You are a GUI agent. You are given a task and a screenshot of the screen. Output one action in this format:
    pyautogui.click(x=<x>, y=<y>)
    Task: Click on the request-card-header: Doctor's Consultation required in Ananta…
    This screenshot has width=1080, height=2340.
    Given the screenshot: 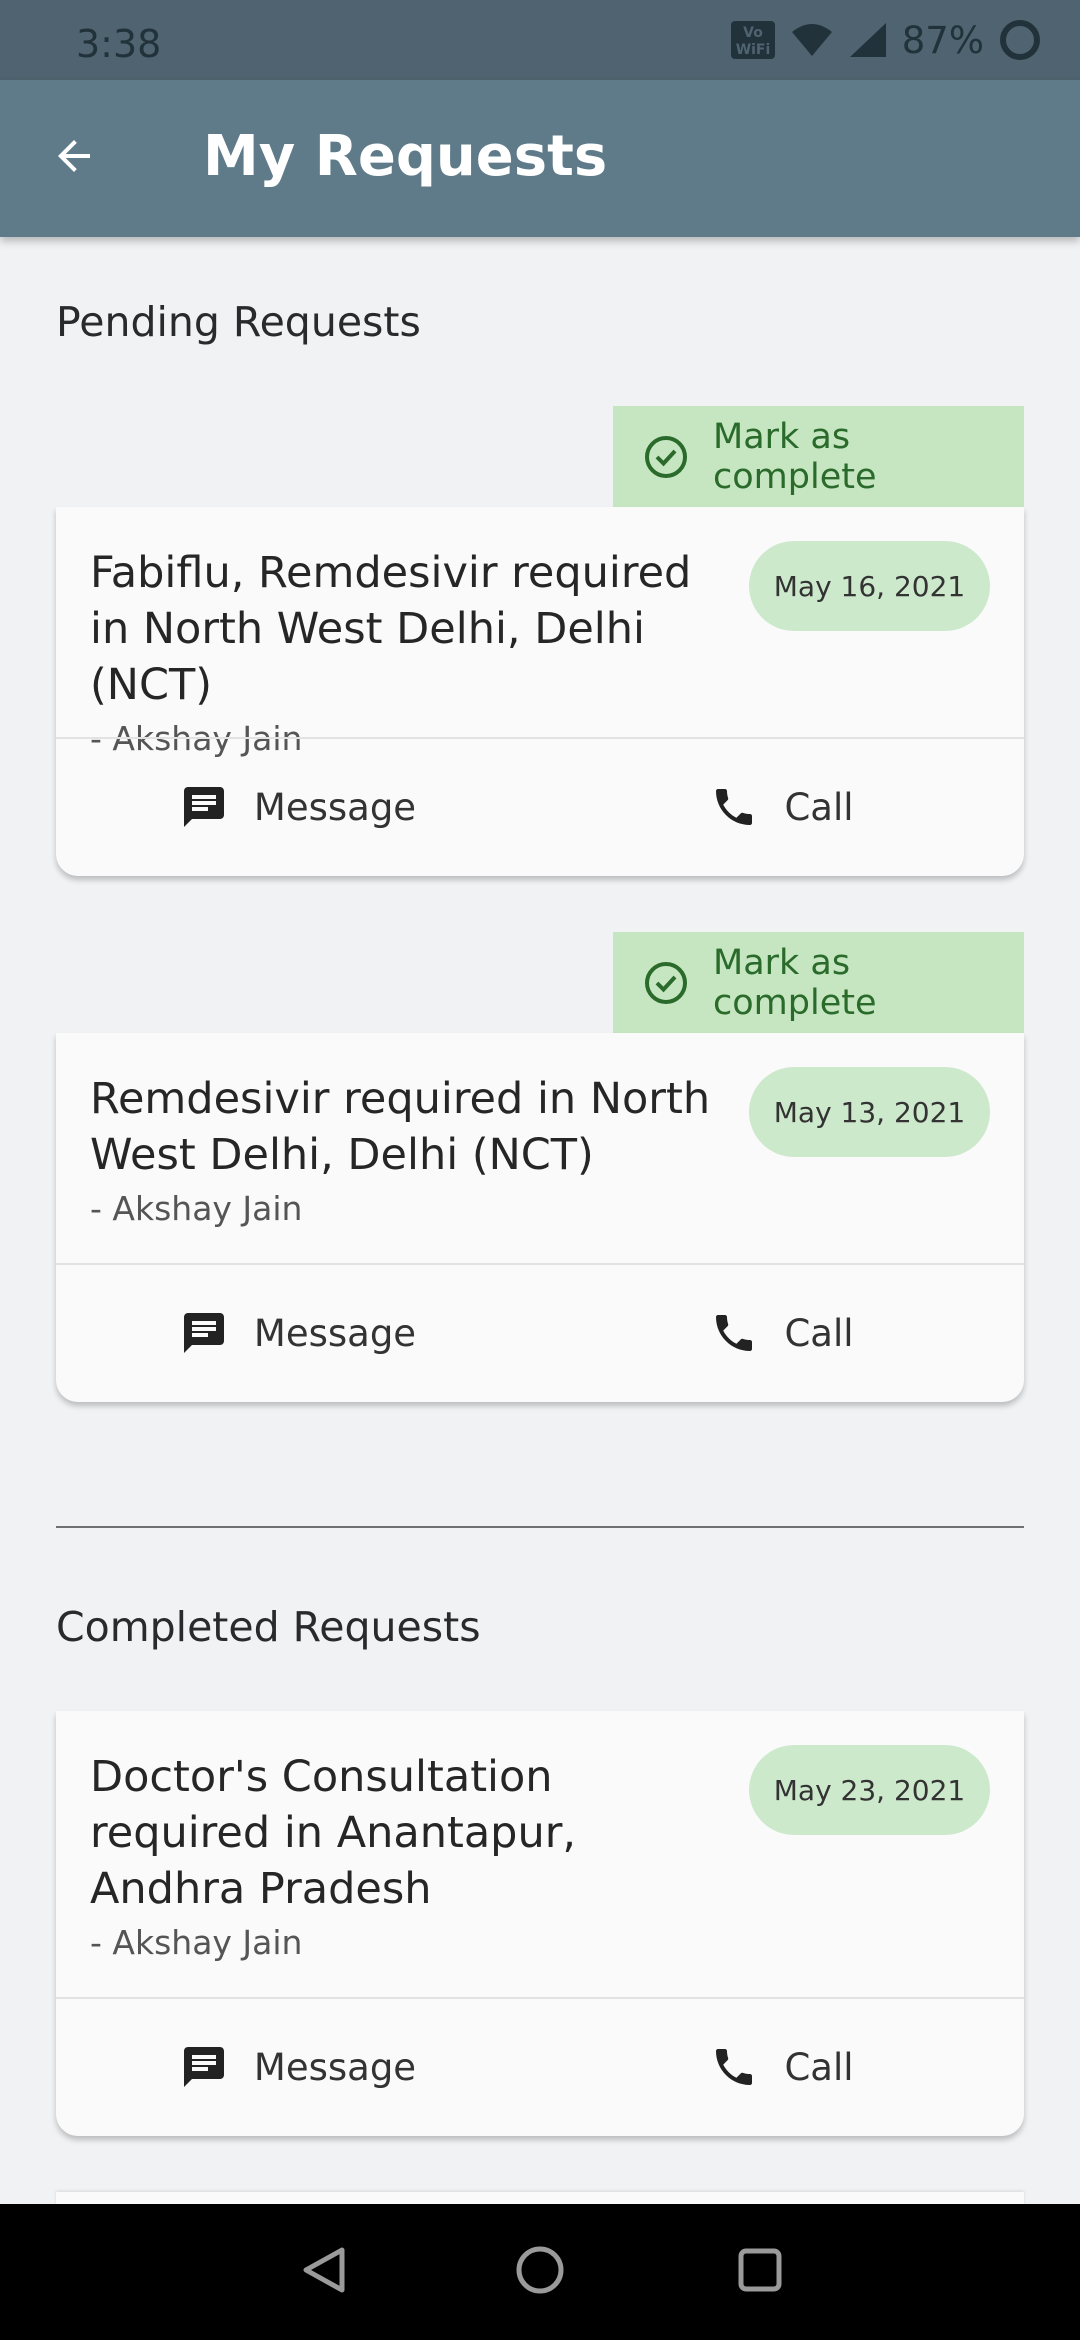 What is the action you would take?
    pyautogui.click(x=540, y=1836)
    